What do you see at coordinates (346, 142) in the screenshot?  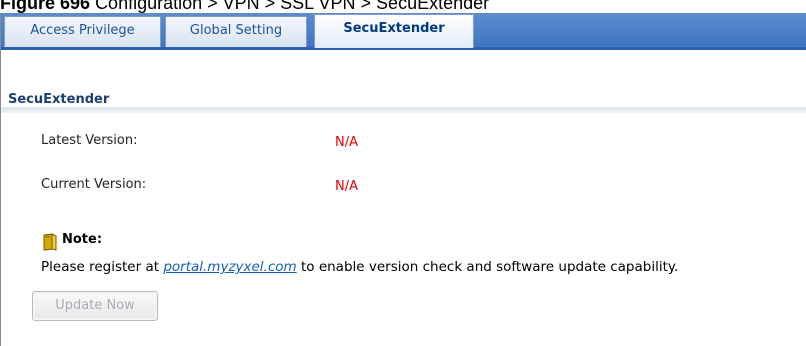 I see `latest-version-value: N/A` at bounding box center [346, 142].